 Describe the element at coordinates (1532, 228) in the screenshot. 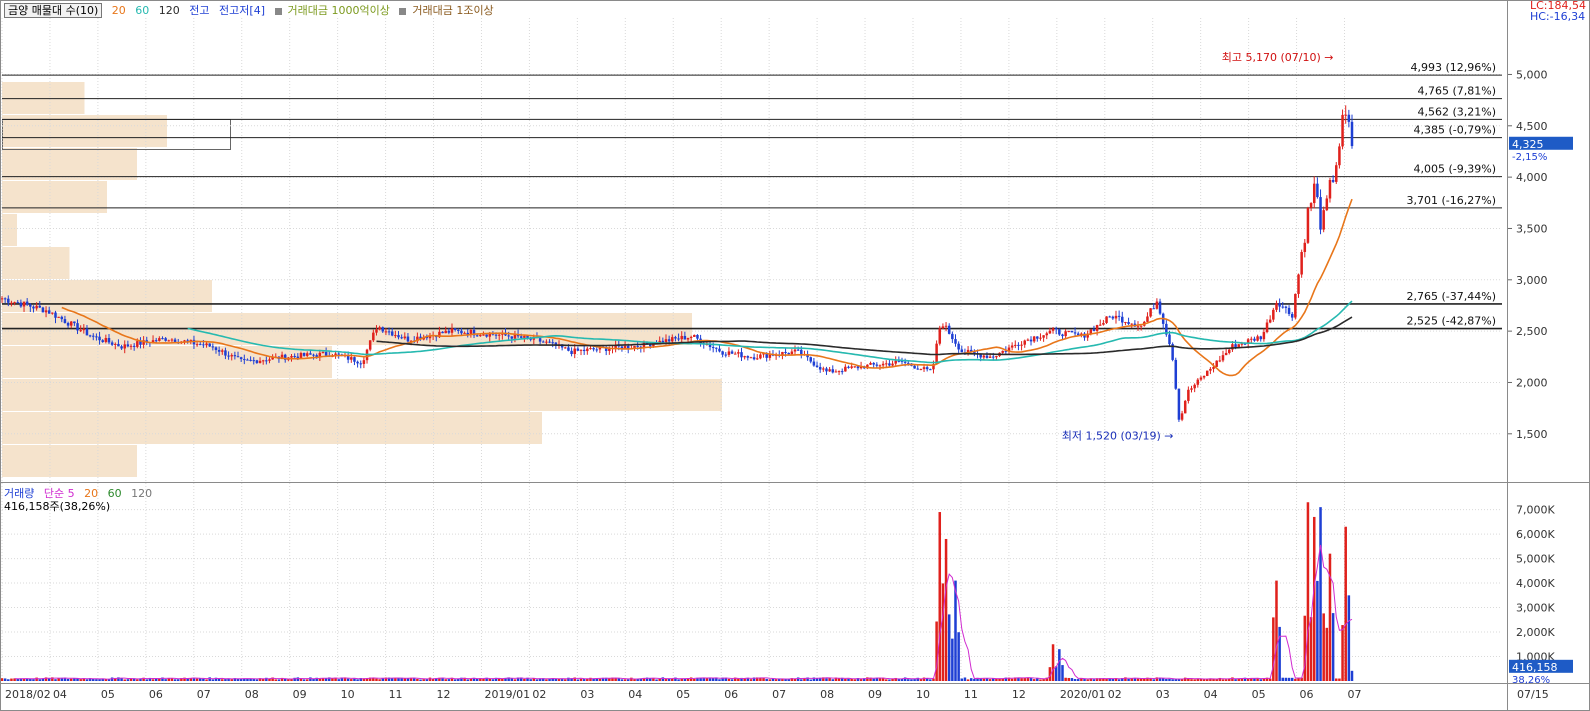

I see `price-tick-label: 3,500` at that location.